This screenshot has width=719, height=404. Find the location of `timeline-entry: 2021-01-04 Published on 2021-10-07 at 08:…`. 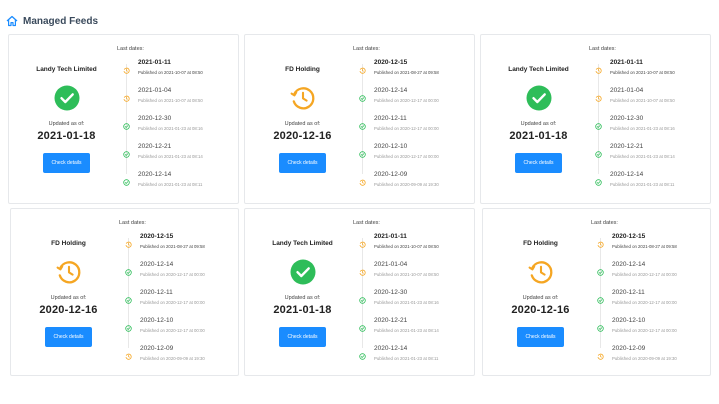

timeline-entry: 2021-01-04 Published on 2021-10-07 at 08:… is located at coordinates (176, 100).